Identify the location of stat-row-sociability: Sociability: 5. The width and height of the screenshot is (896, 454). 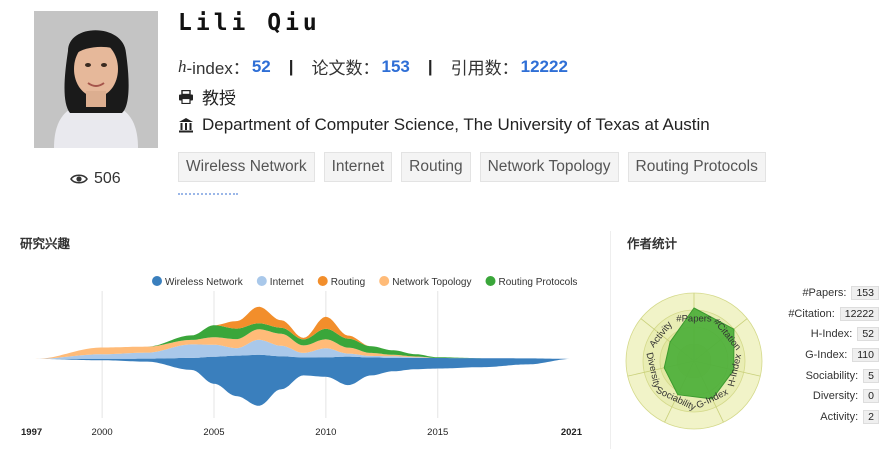
(842, 376).